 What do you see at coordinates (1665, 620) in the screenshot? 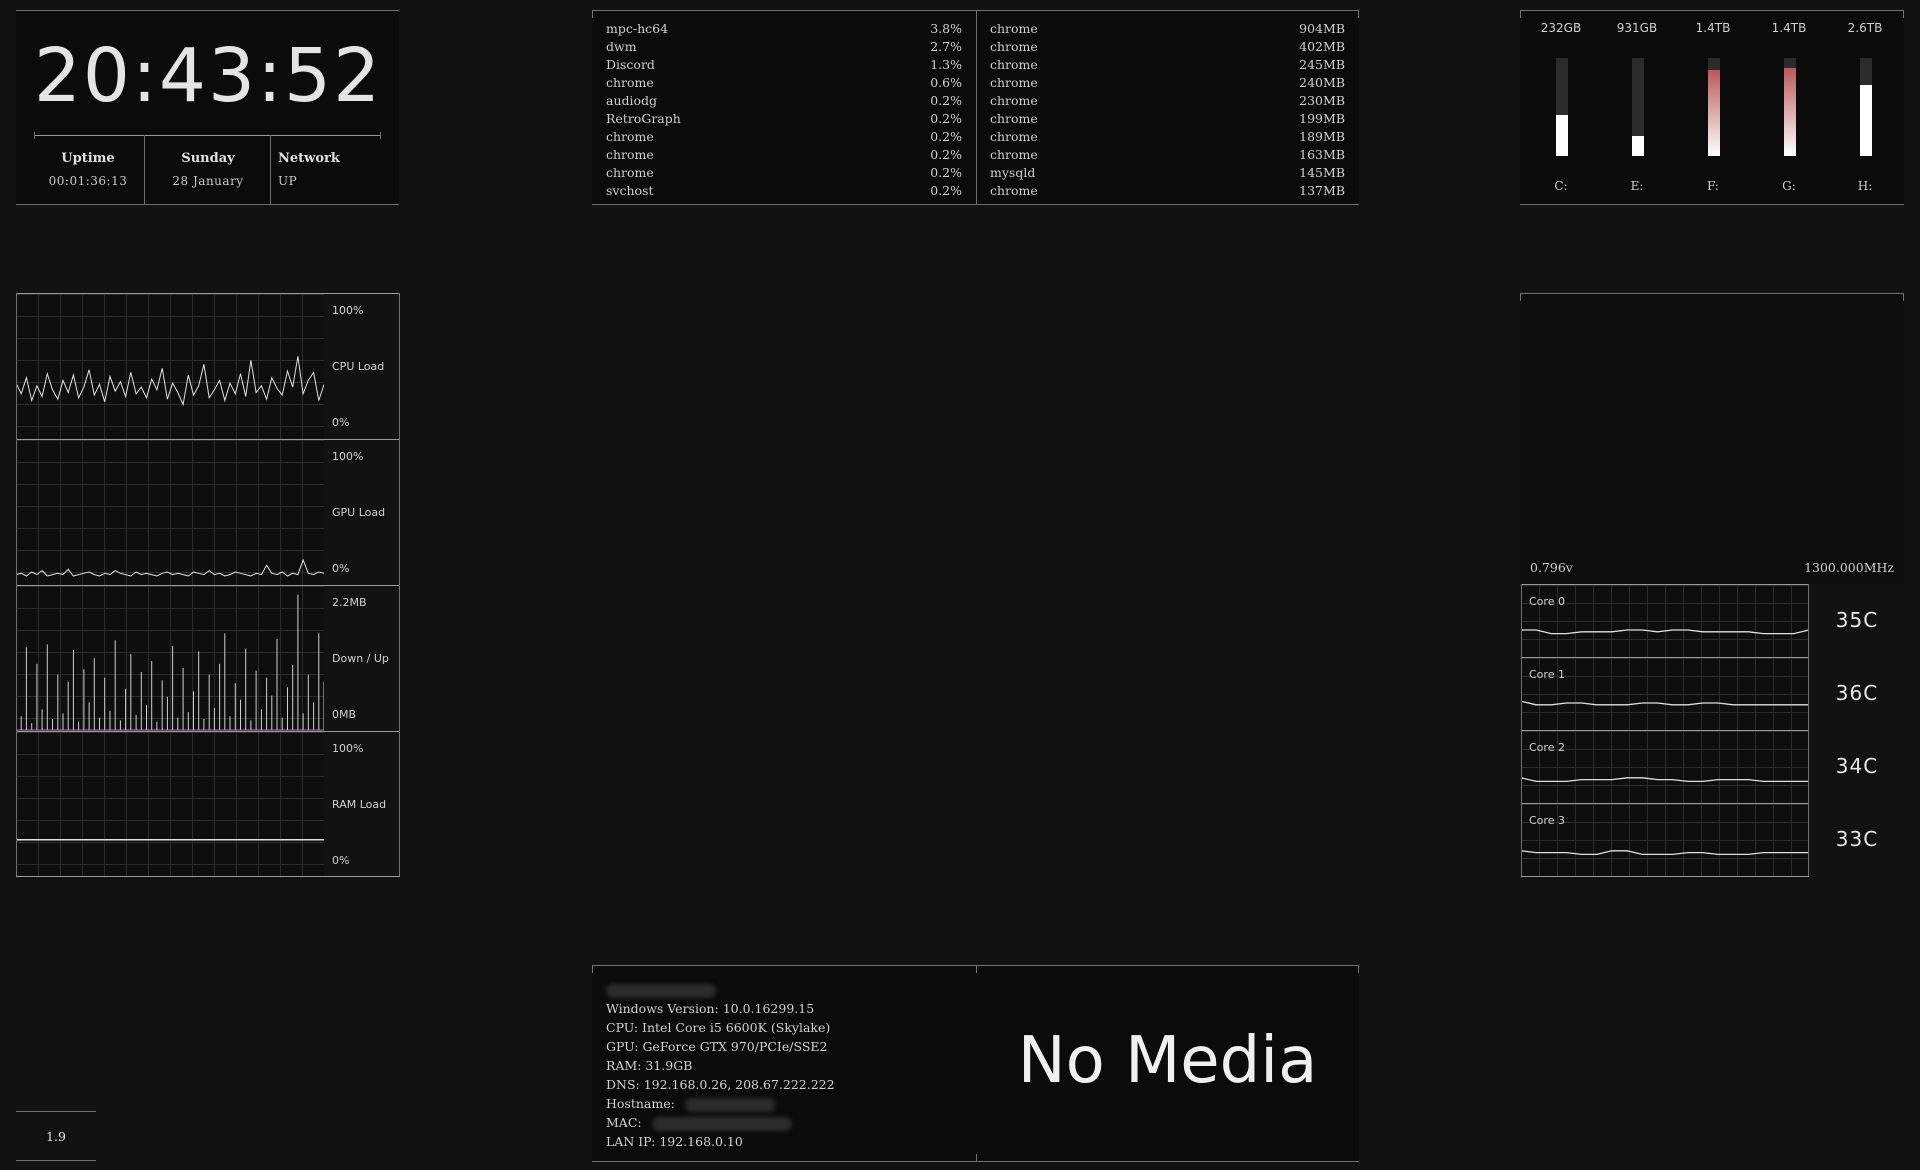
I see `core-0-graph: Core 0` at bounding box center [1665, 620].